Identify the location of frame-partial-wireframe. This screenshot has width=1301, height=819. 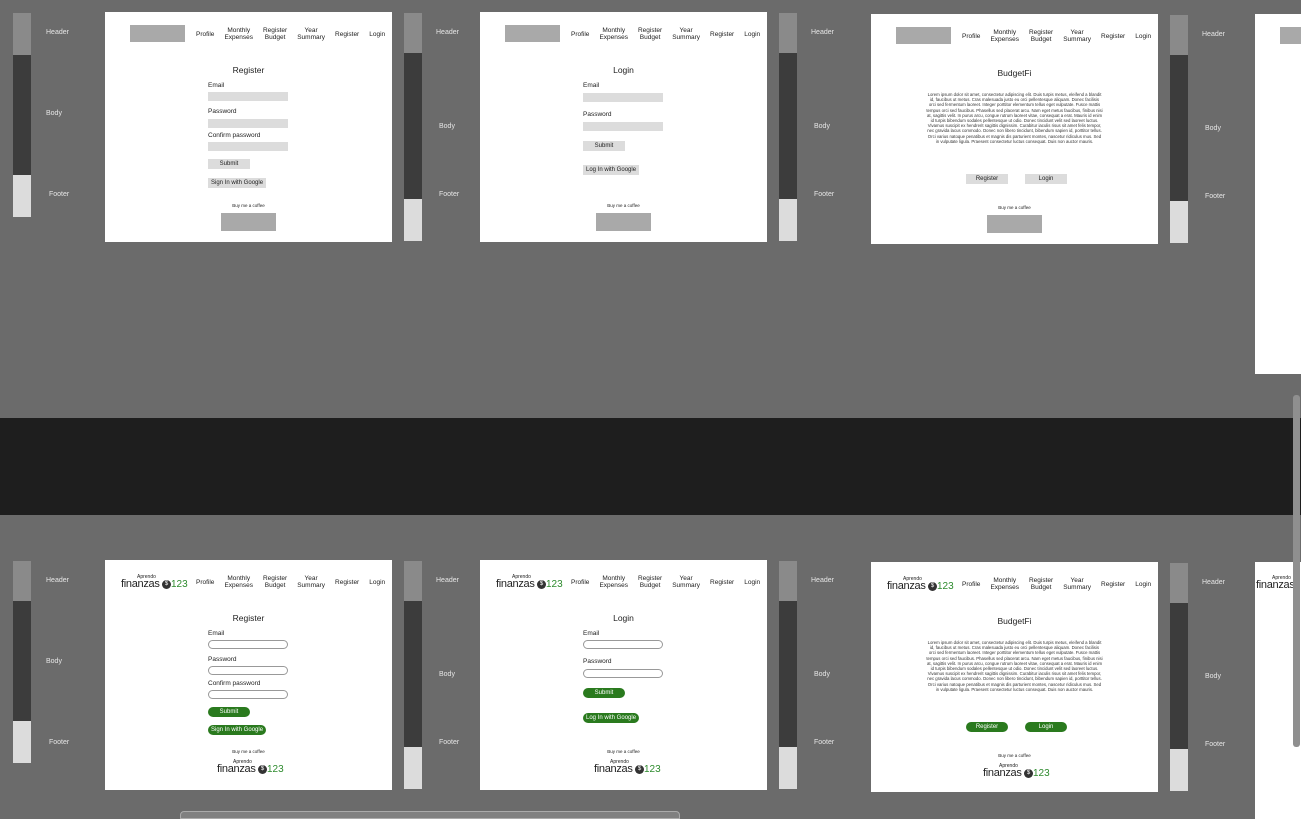
(1278, 194).